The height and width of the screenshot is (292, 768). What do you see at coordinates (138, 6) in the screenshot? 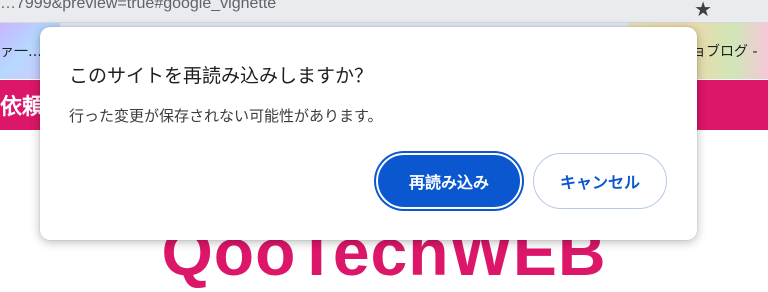
I see `address-bar-url: …7999&preview=true#google_vignette` at bounding box center [138, 6].